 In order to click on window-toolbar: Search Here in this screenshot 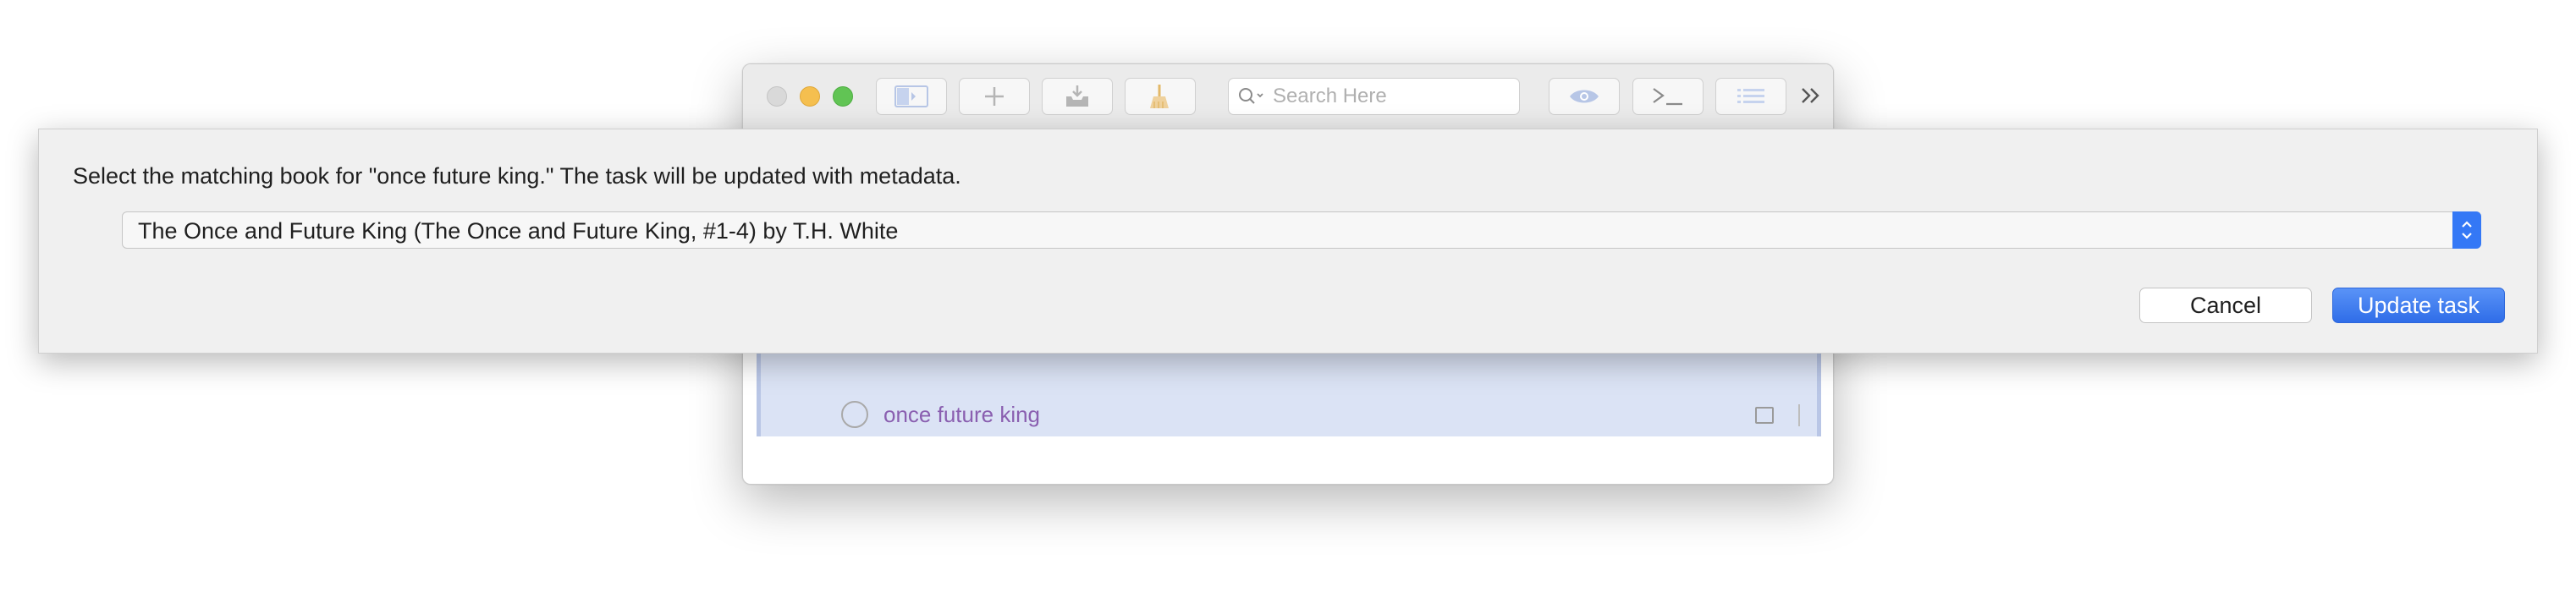, I will do `click(1288, 97)`.